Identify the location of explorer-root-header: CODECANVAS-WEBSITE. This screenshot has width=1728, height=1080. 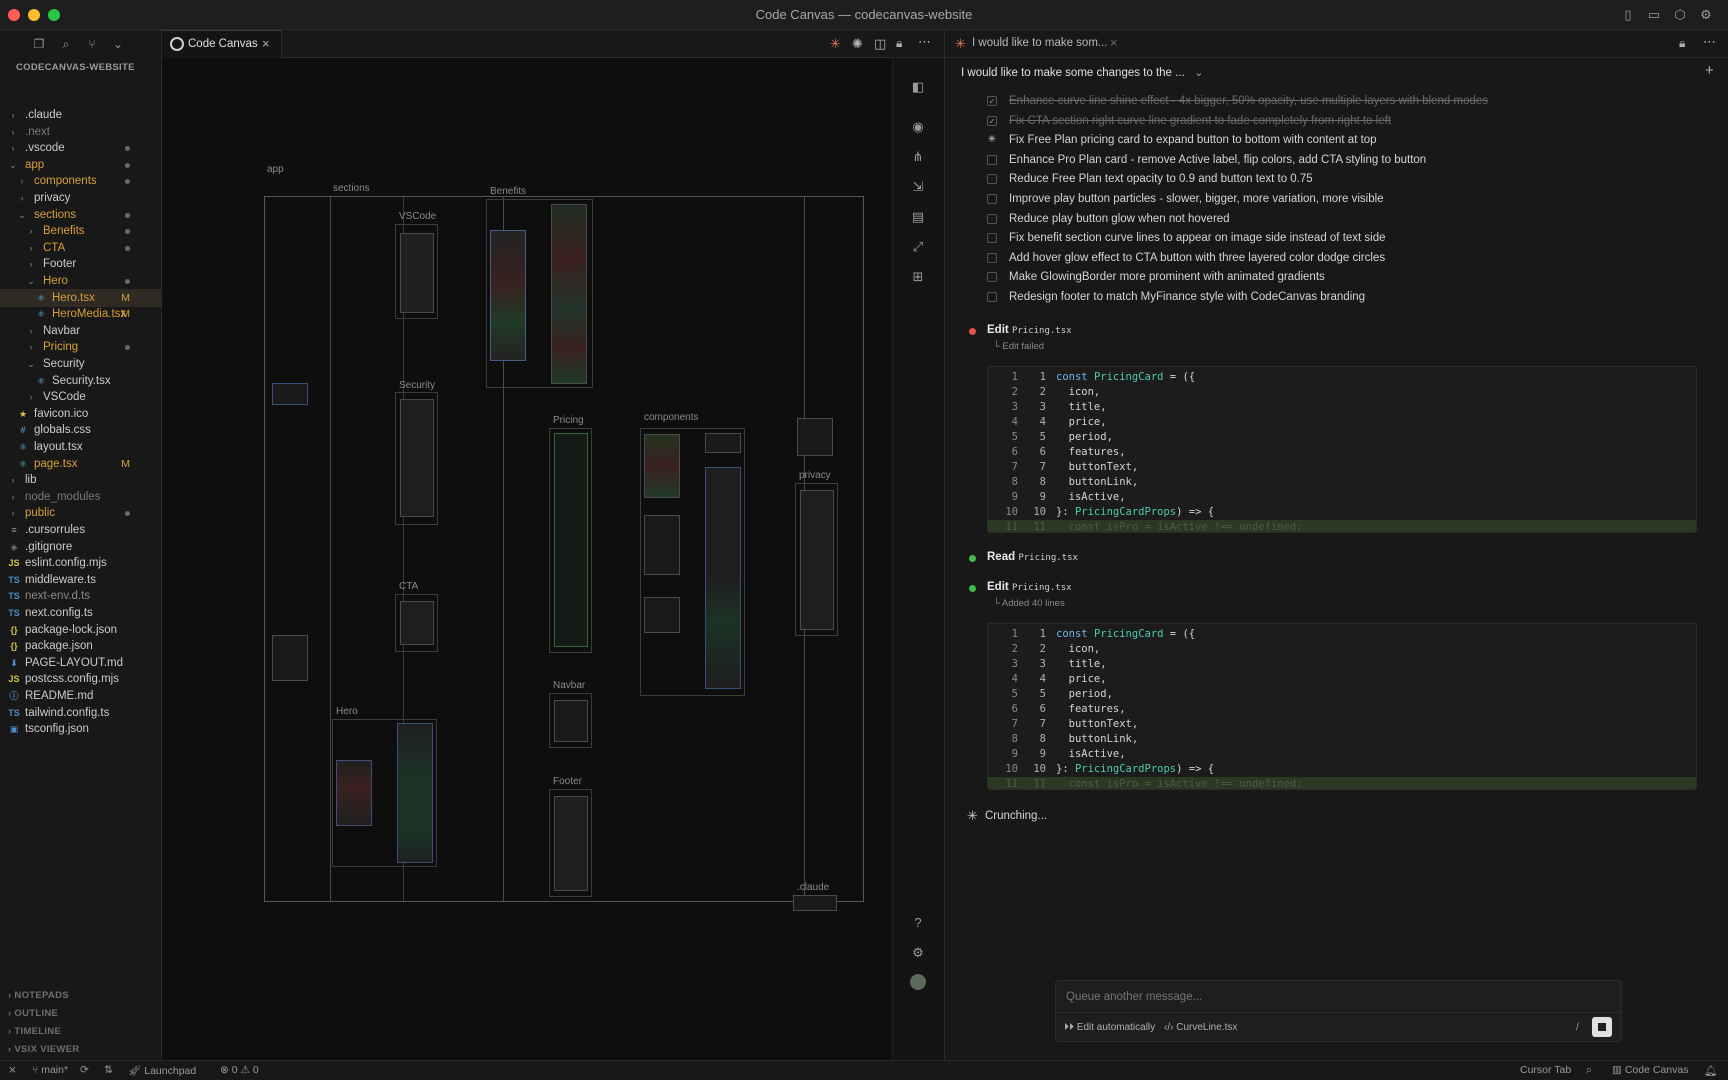
(75, 67).